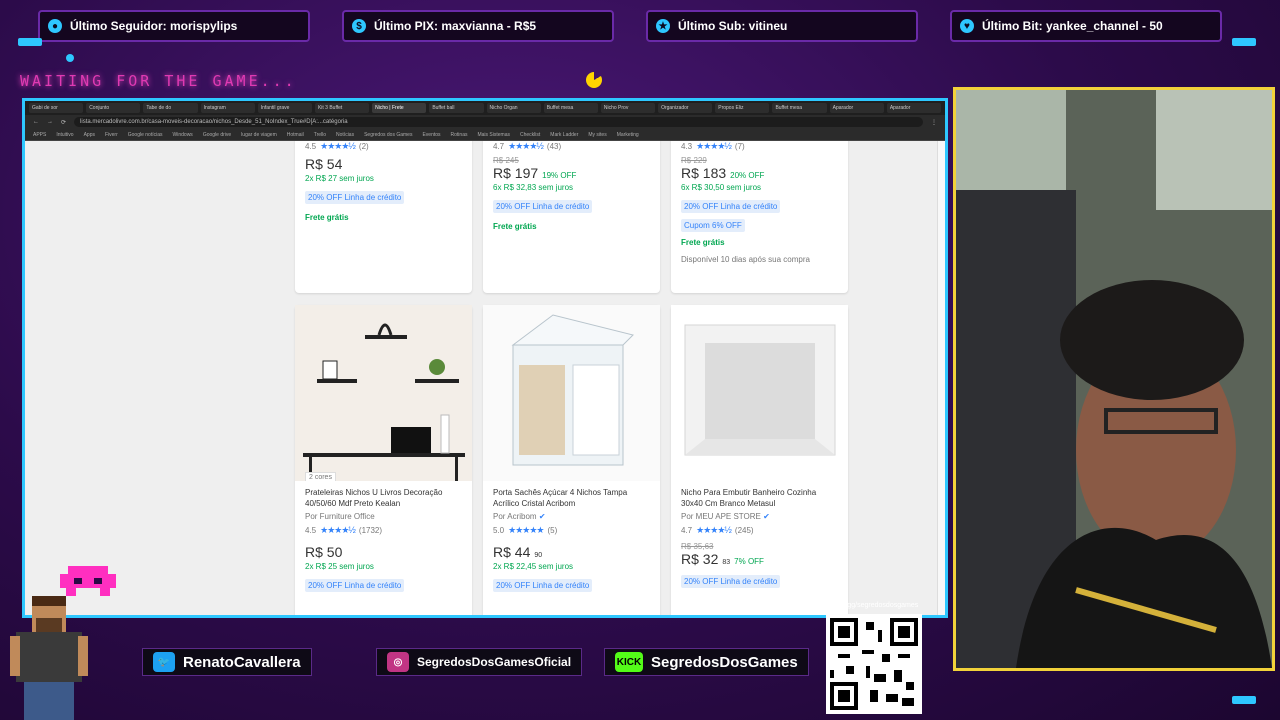 This screenshot has height=720, width=1280. Describe the element at coordinates (398, 662) in the screenshot. I see `instagram-icon: ◎` at that location.